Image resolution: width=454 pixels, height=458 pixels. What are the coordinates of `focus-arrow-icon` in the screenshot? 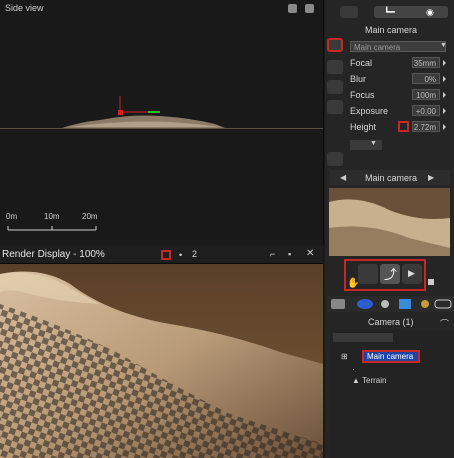 It's located at (444, 95).